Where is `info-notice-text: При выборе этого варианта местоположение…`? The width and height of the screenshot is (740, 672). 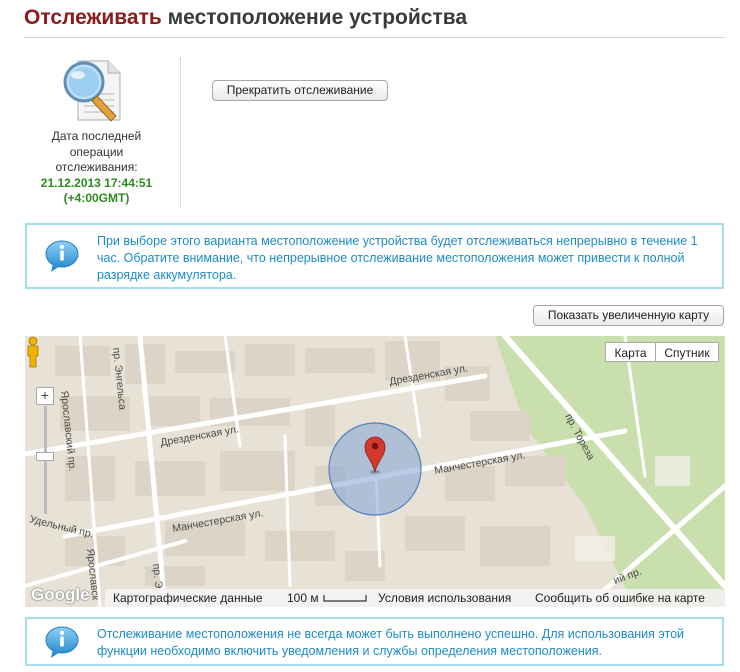
info-notice-text: При выборе этого варианта местоположение… is located at coordinates (397, 258).